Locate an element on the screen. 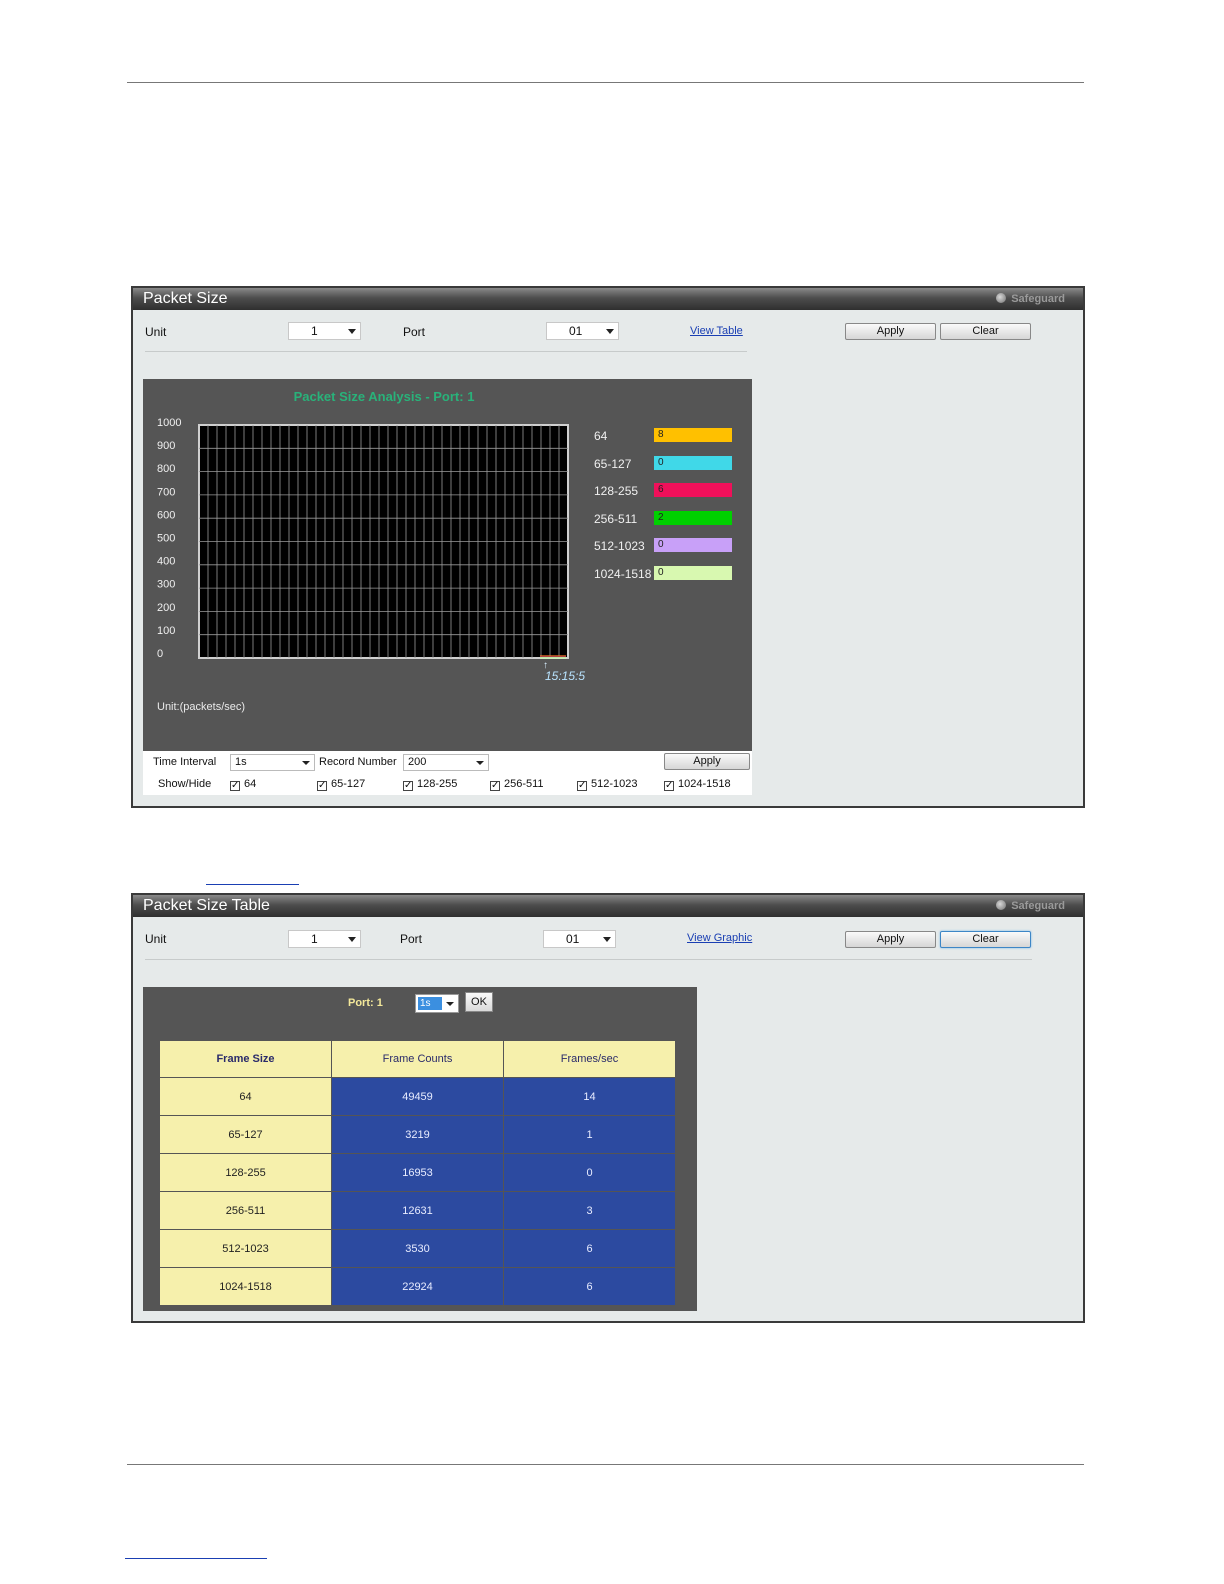 The height and width of the screenshot is (1584, 1224). link-underline is located at coordinates (252, 884).